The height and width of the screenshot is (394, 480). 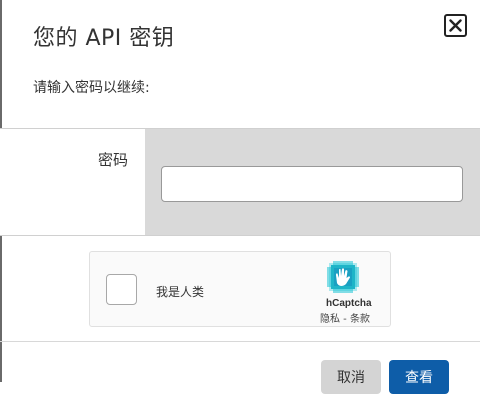 What do you see at coordinates (345, 317) in the screenshot?
I see `hcaptcha-privacy-terms-links: 隐私 - 条款` at bounding box center [345, 317].